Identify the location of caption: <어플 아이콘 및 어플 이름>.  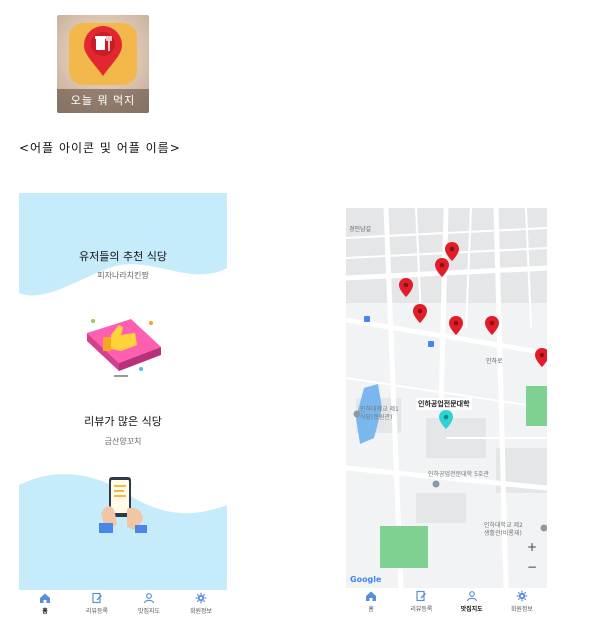
(100, 148).